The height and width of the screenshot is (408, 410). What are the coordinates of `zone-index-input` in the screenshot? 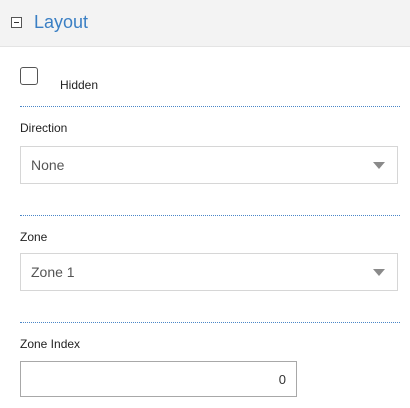 It's located at (158, 379).